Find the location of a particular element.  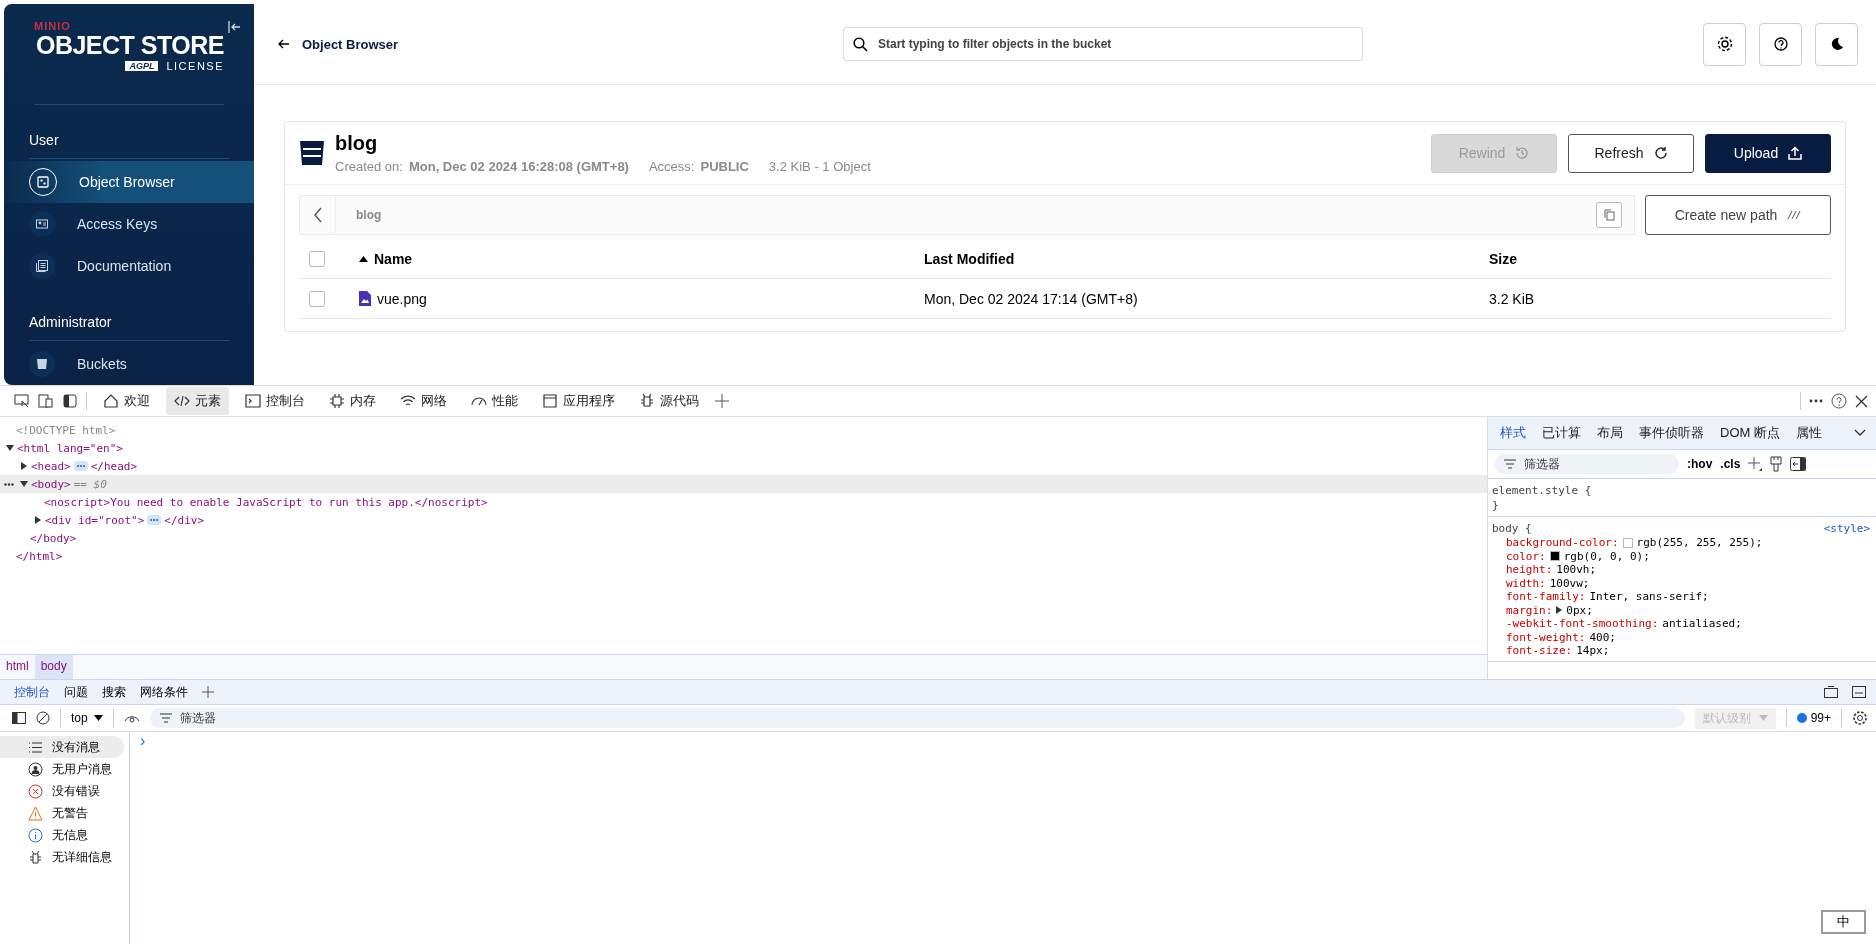

create-path-button: Create new path is located at coordinates (1738, 215).